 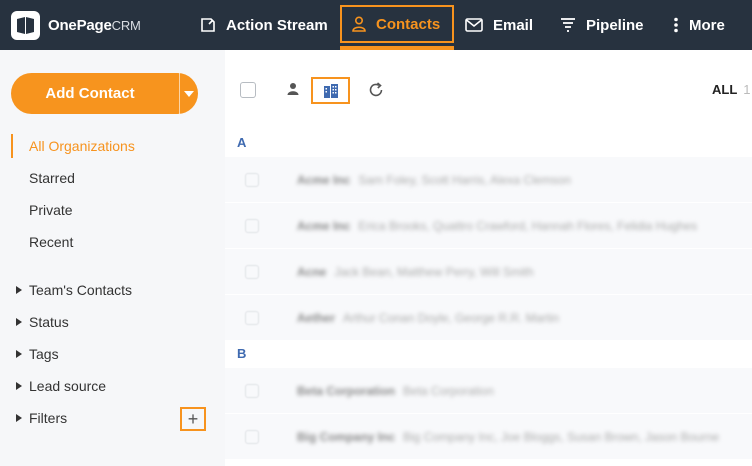 What do you see at coordinates (747, 89) in the screenshot?
I see `all-filter-count: 1` at bounding box center [747, 89].